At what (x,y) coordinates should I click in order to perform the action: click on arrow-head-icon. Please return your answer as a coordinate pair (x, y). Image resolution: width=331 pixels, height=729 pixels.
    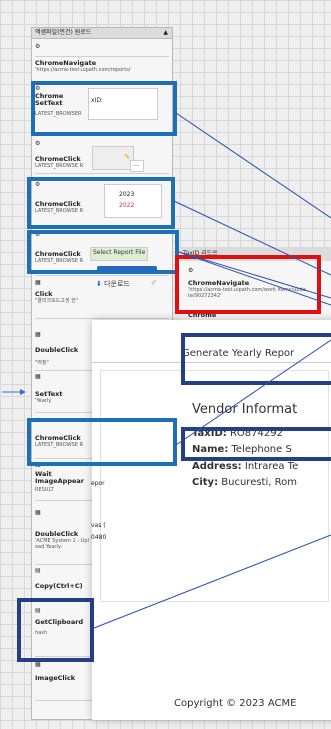
    Looking at the image, I should click on (23, 392).